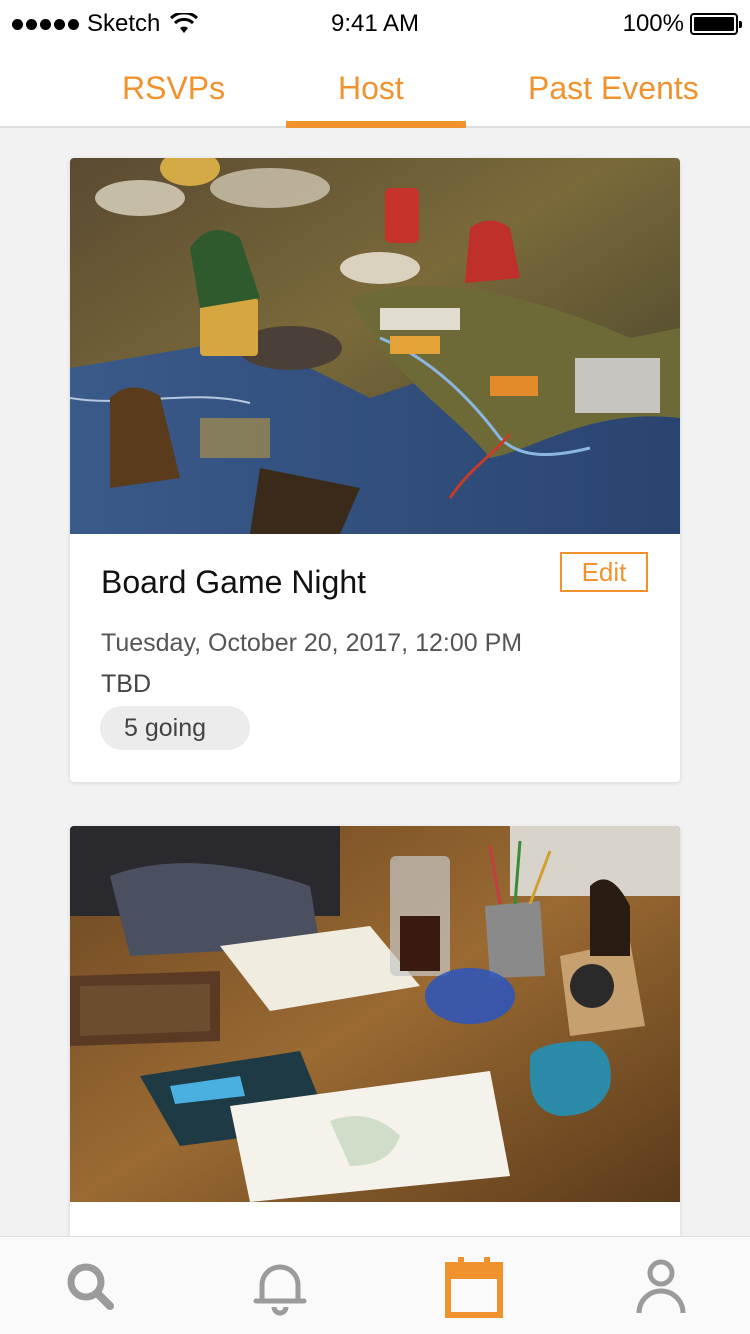 This screenshot has height=1334, width=750. What do you see at coordinates (126, 684) in the screenshot?
I see `event-location: TBD` at bounding box center [126, 684].